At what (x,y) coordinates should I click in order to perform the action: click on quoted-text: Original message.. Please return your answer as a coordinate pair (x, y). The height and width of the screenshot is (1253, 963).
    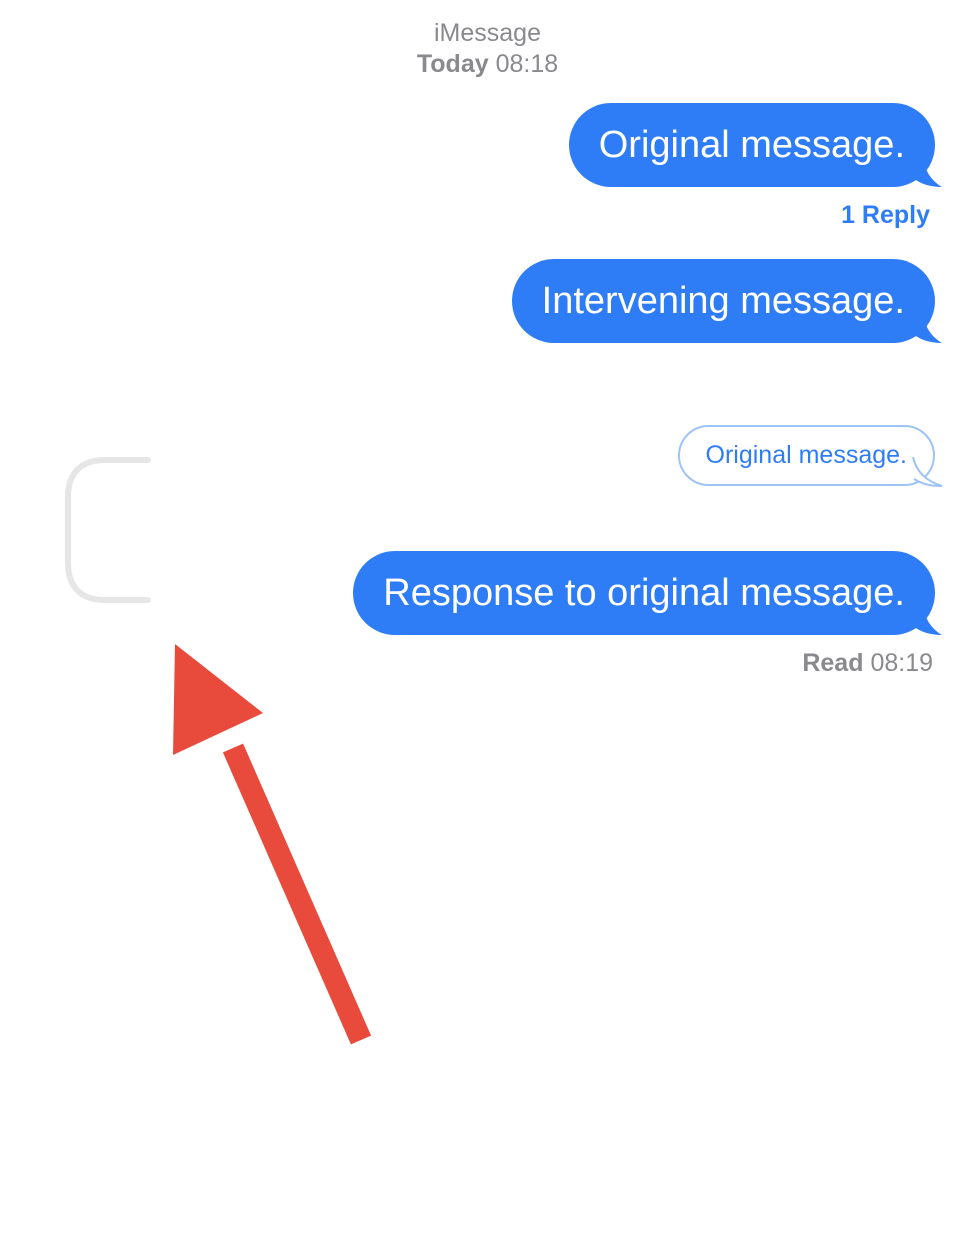
    Looking at the image, I should click on (806, 455).